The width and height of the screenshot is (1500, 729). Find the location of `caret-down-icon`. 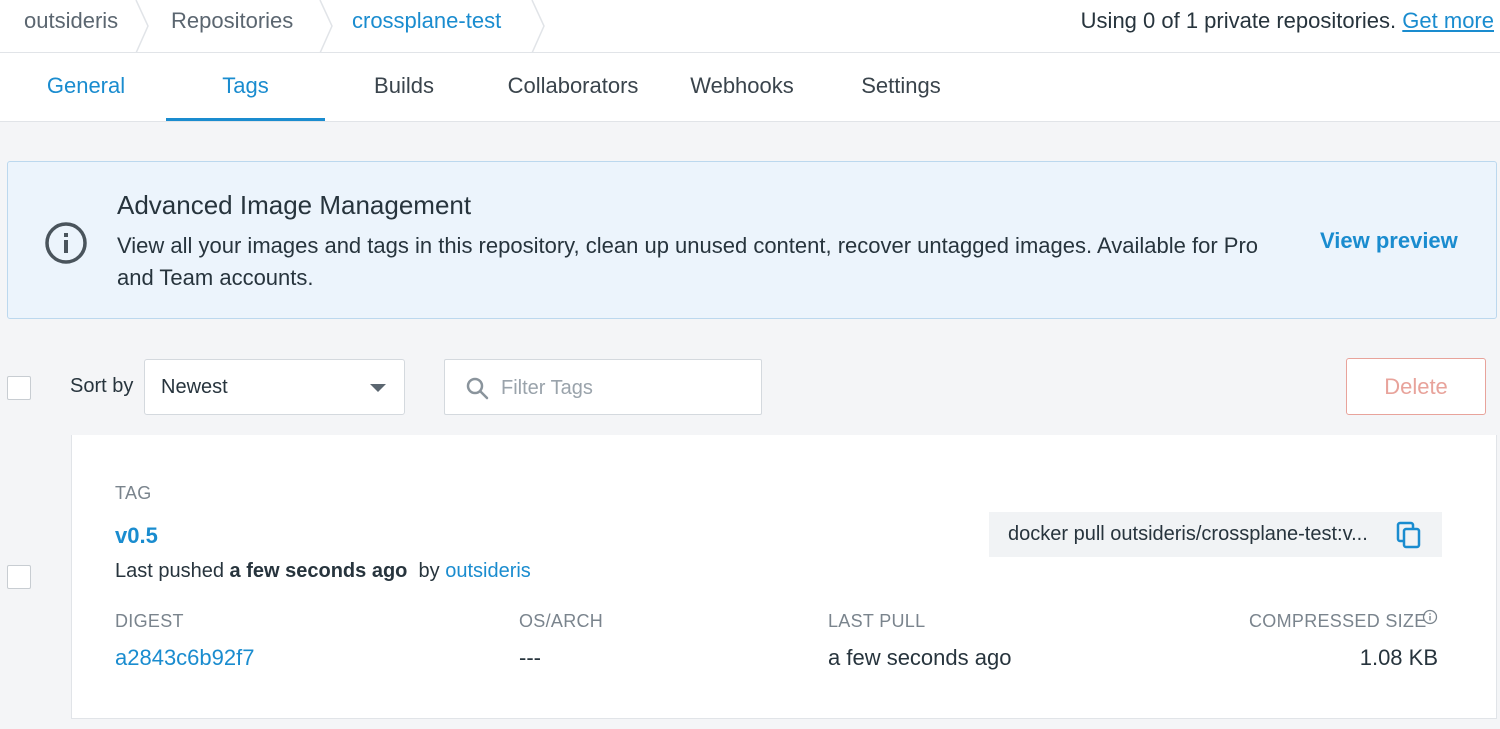

caret-down-icon is located at coordinates (378, 388).